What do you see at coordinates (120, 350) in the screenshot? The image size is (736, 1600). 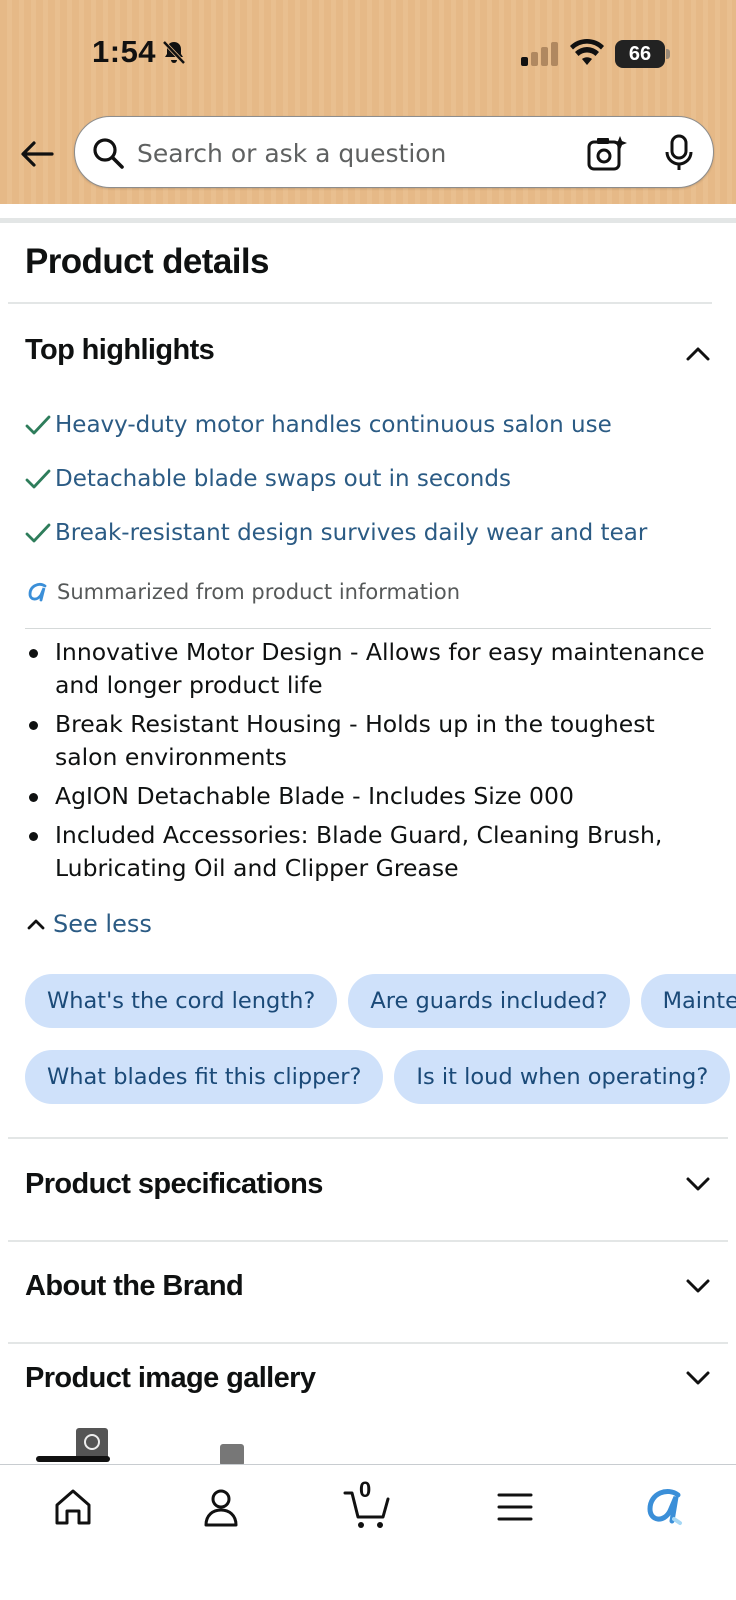 I see `top-highlights-title: Top highlights` at bounding box center [120, 350].